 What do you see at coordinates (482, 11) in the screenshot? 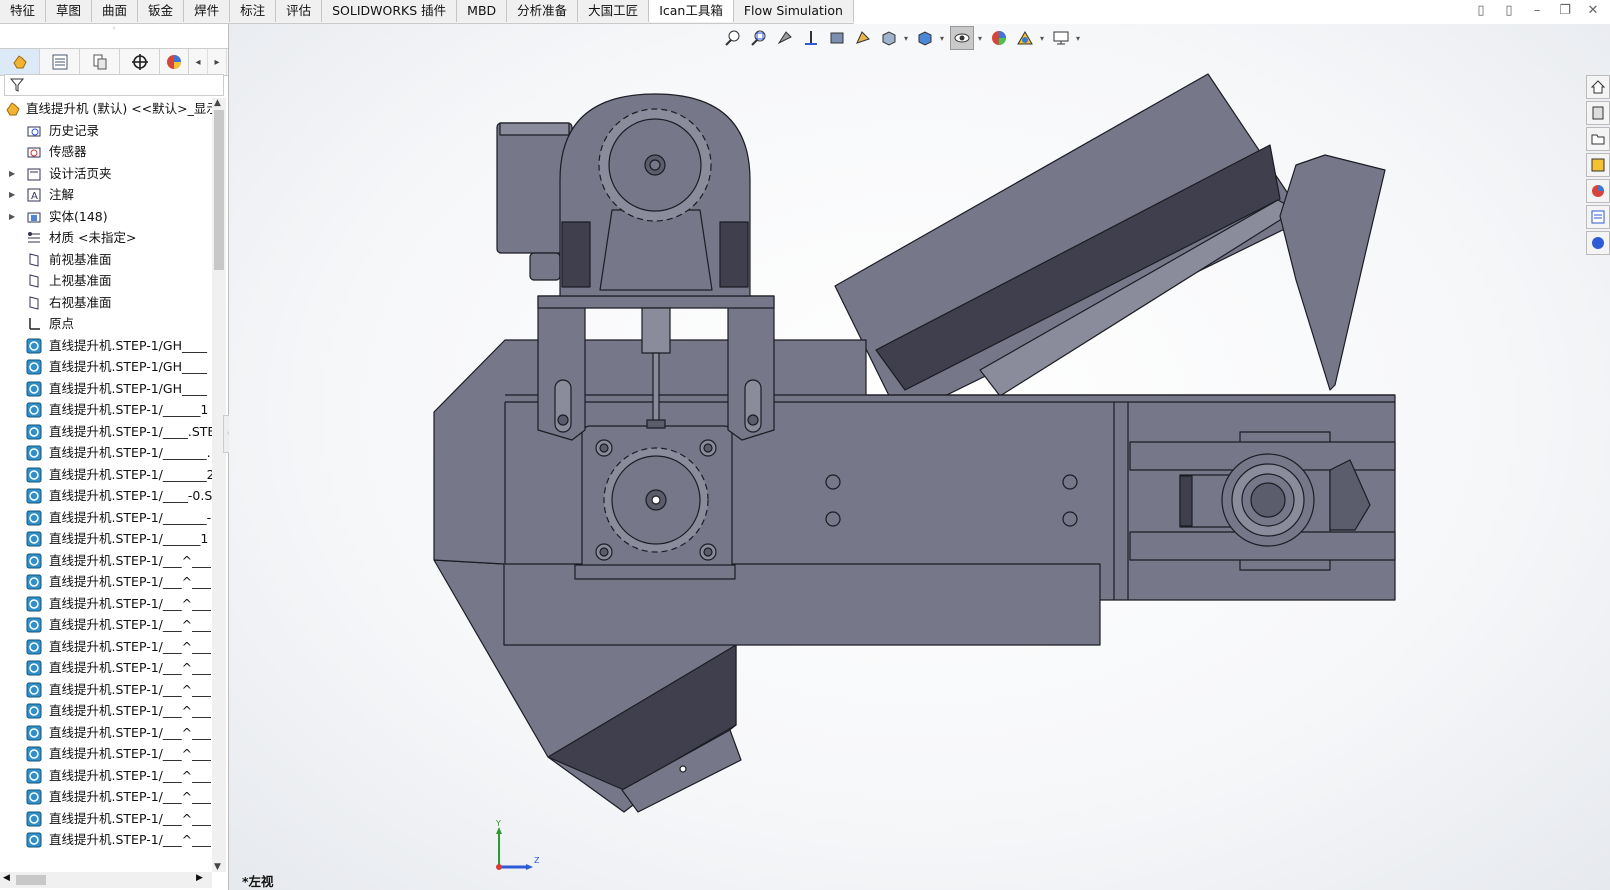
I see `command-tab: MBD` at bounding box center [482, 11].